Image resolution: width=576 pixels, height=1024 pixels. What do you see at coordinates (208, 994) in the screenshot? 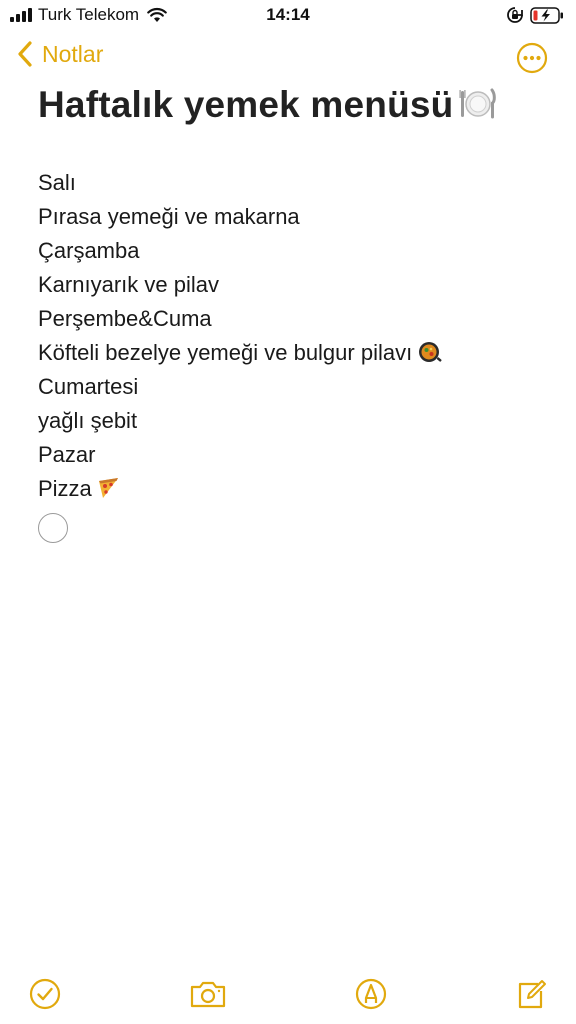
I see `camera-icon` at bounding box center [208, 994].